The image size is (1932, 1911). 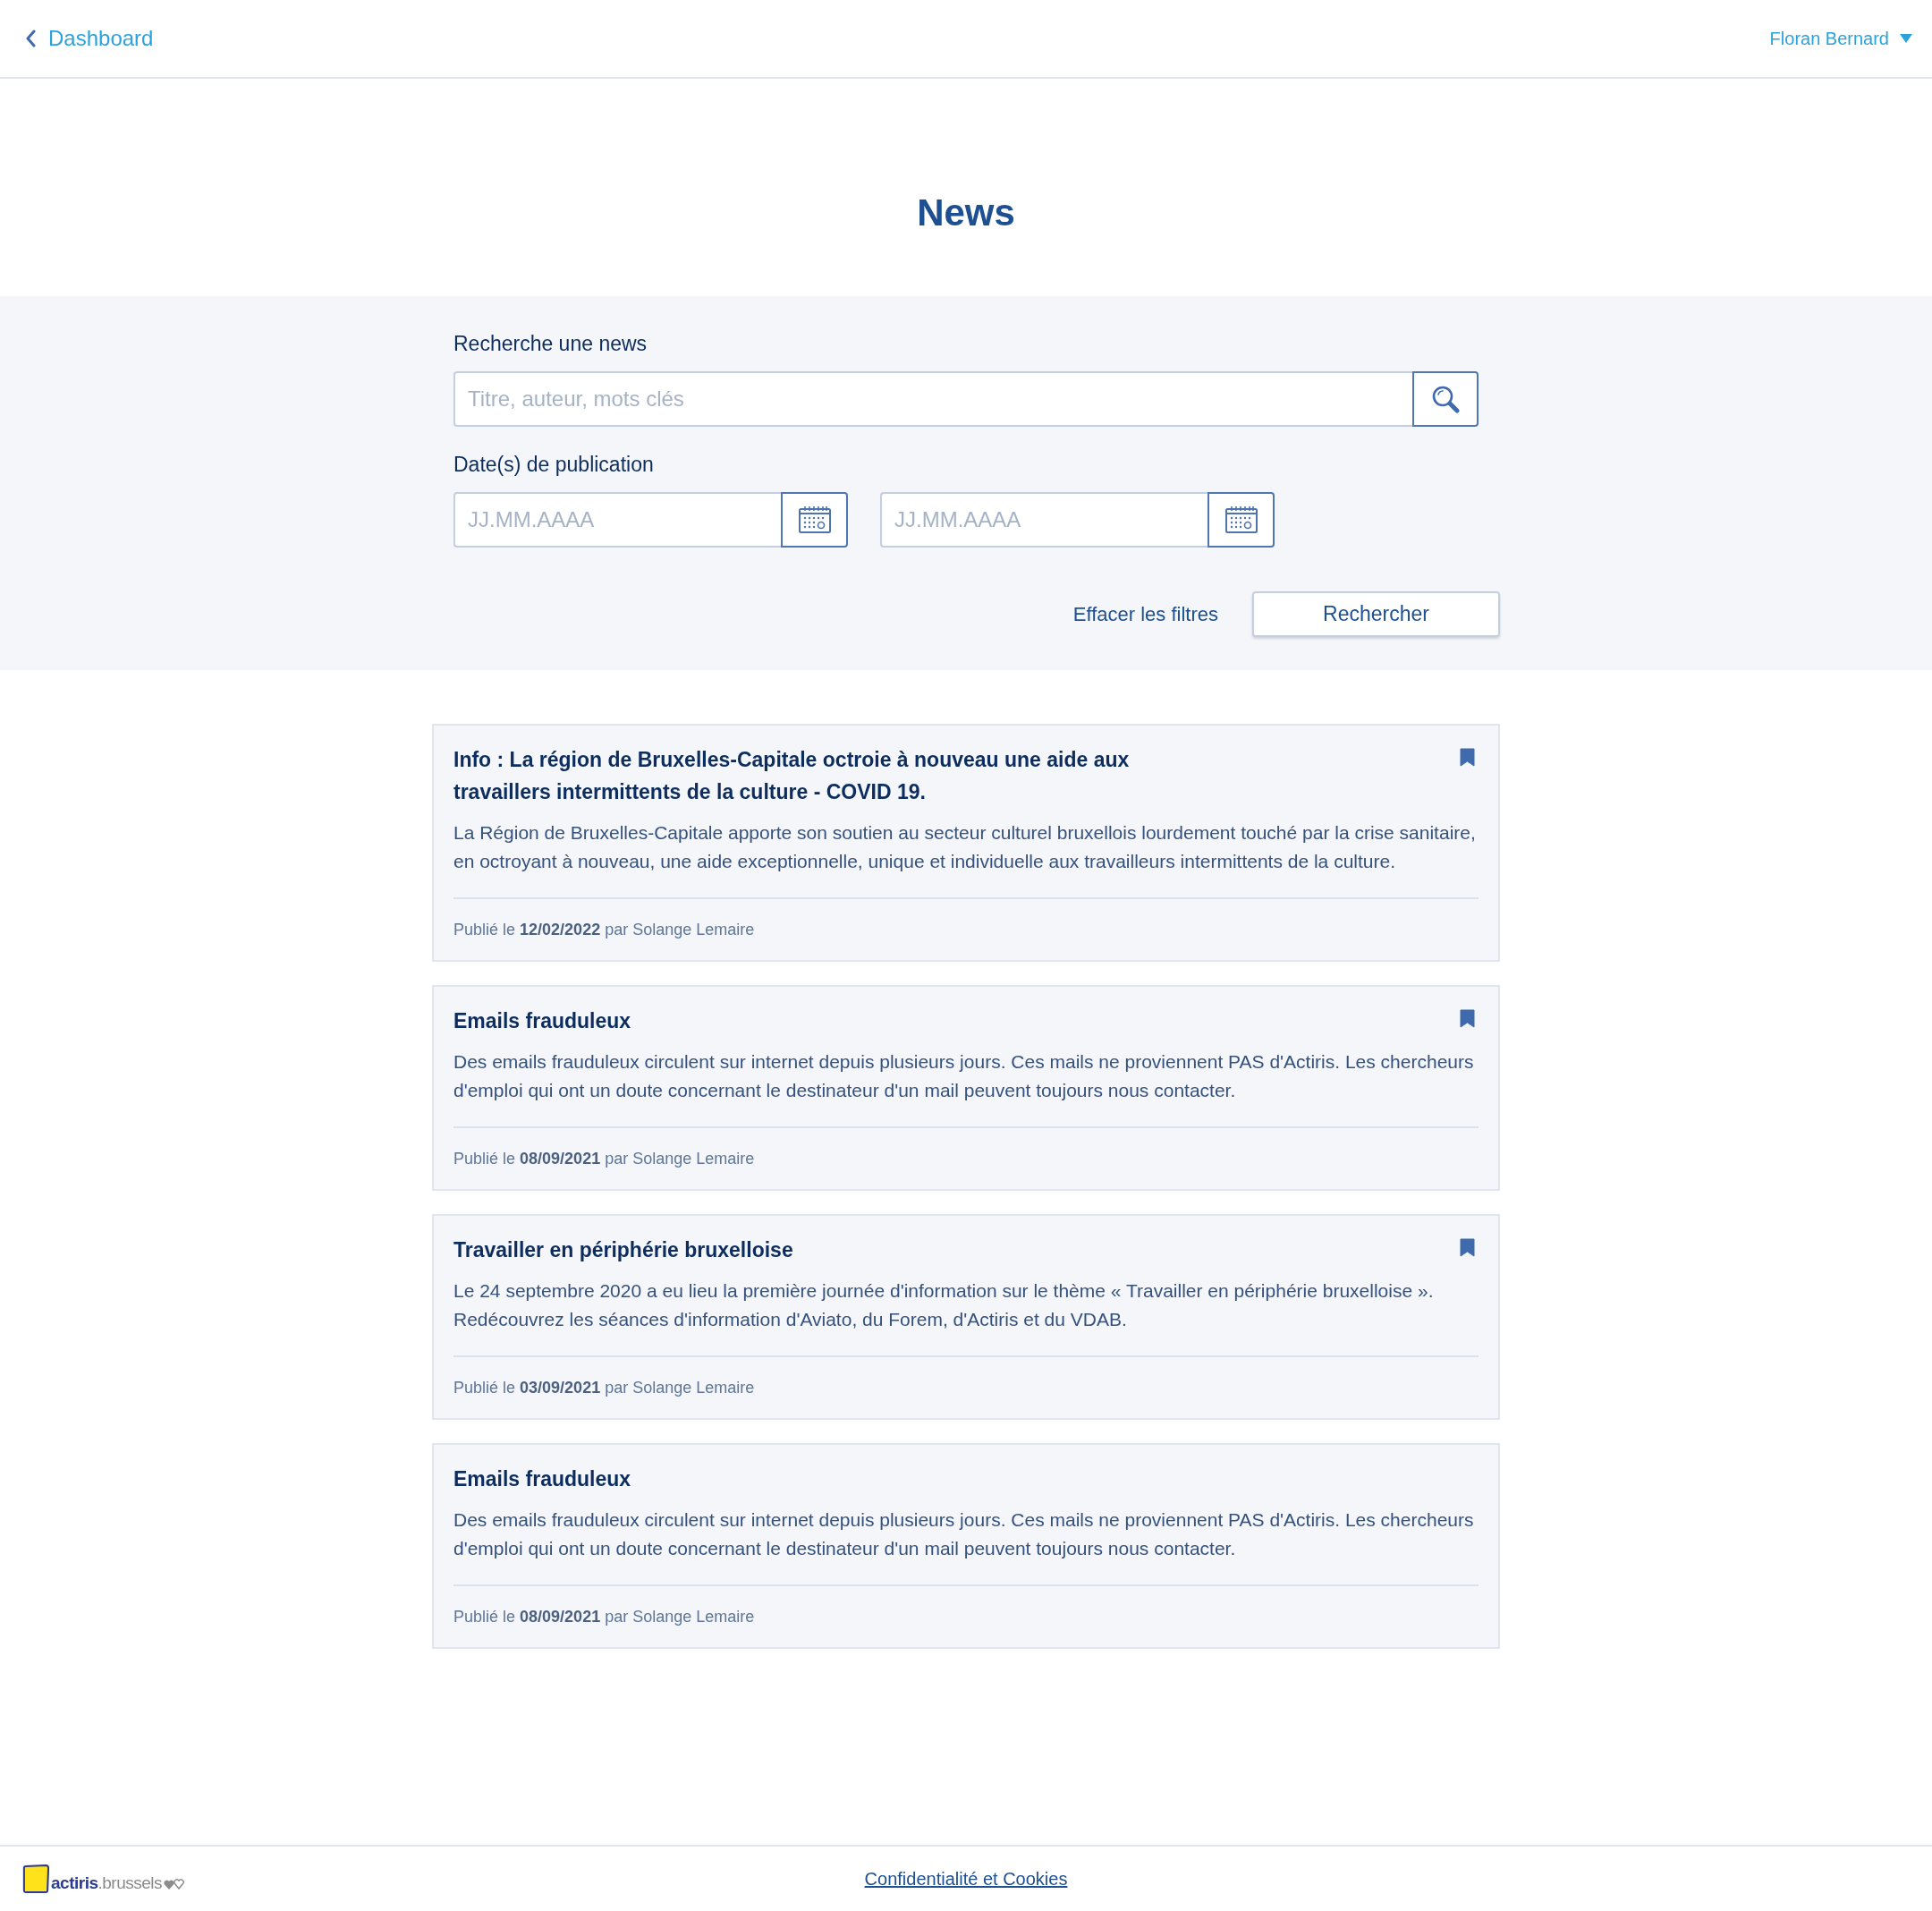 I want to click on news-title: Travailler en périphérie bruxelloise, so click(x=623, y=1250).